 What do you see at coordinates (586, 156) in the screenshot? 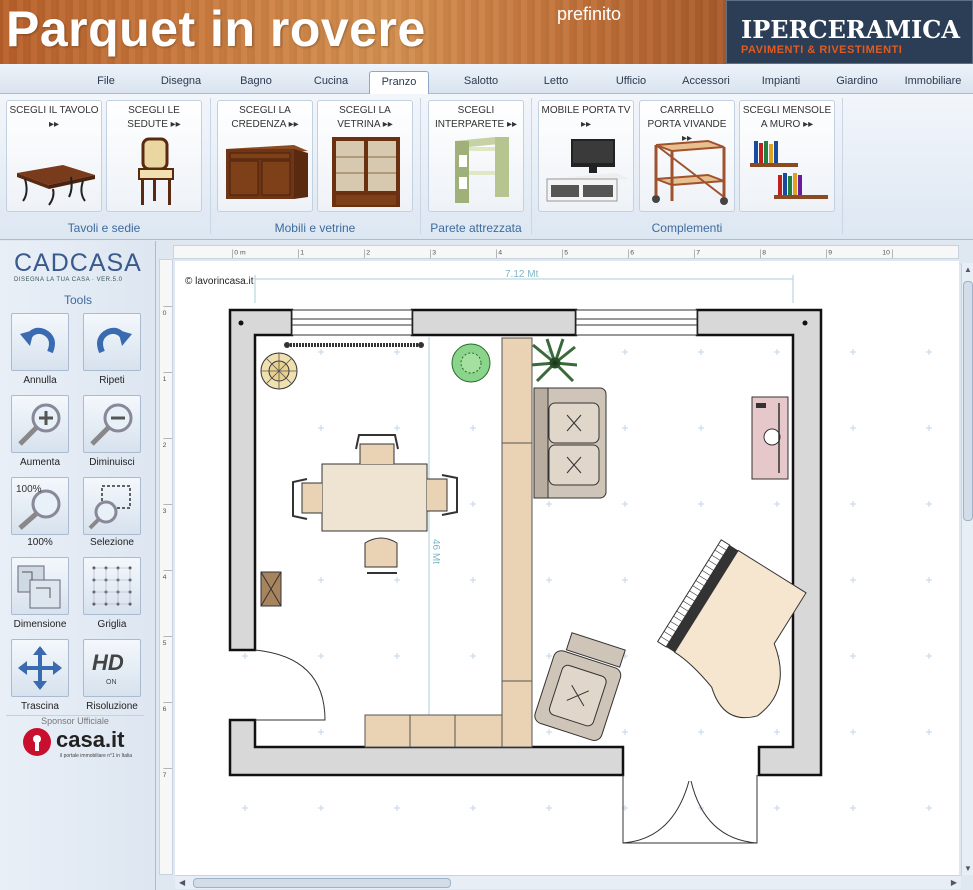
I see `tv-stand-button: MOBILE PORTA TV ▸▸` at bounding box center [586, 156].